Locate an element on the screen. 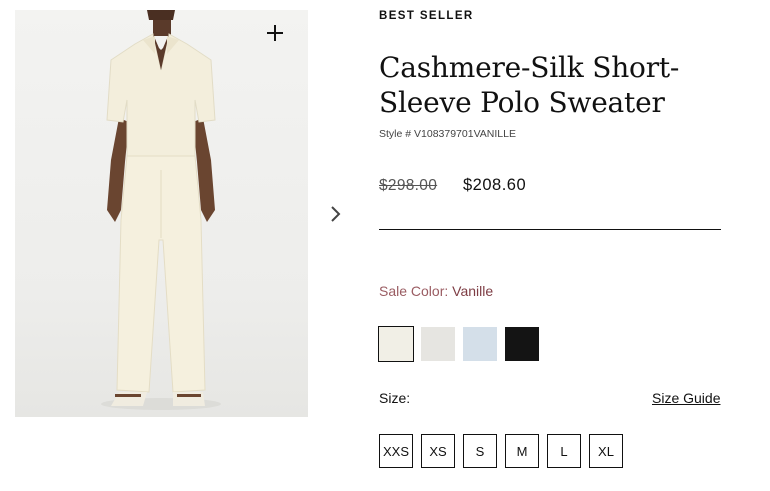  size-option-m: M is located at coordinates (522, 451).